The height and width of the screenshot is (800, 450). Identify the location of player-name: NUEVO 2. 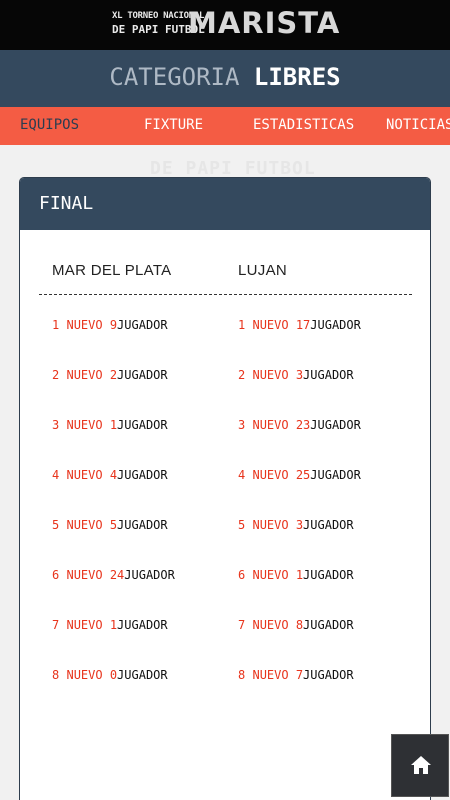
(92, 375).